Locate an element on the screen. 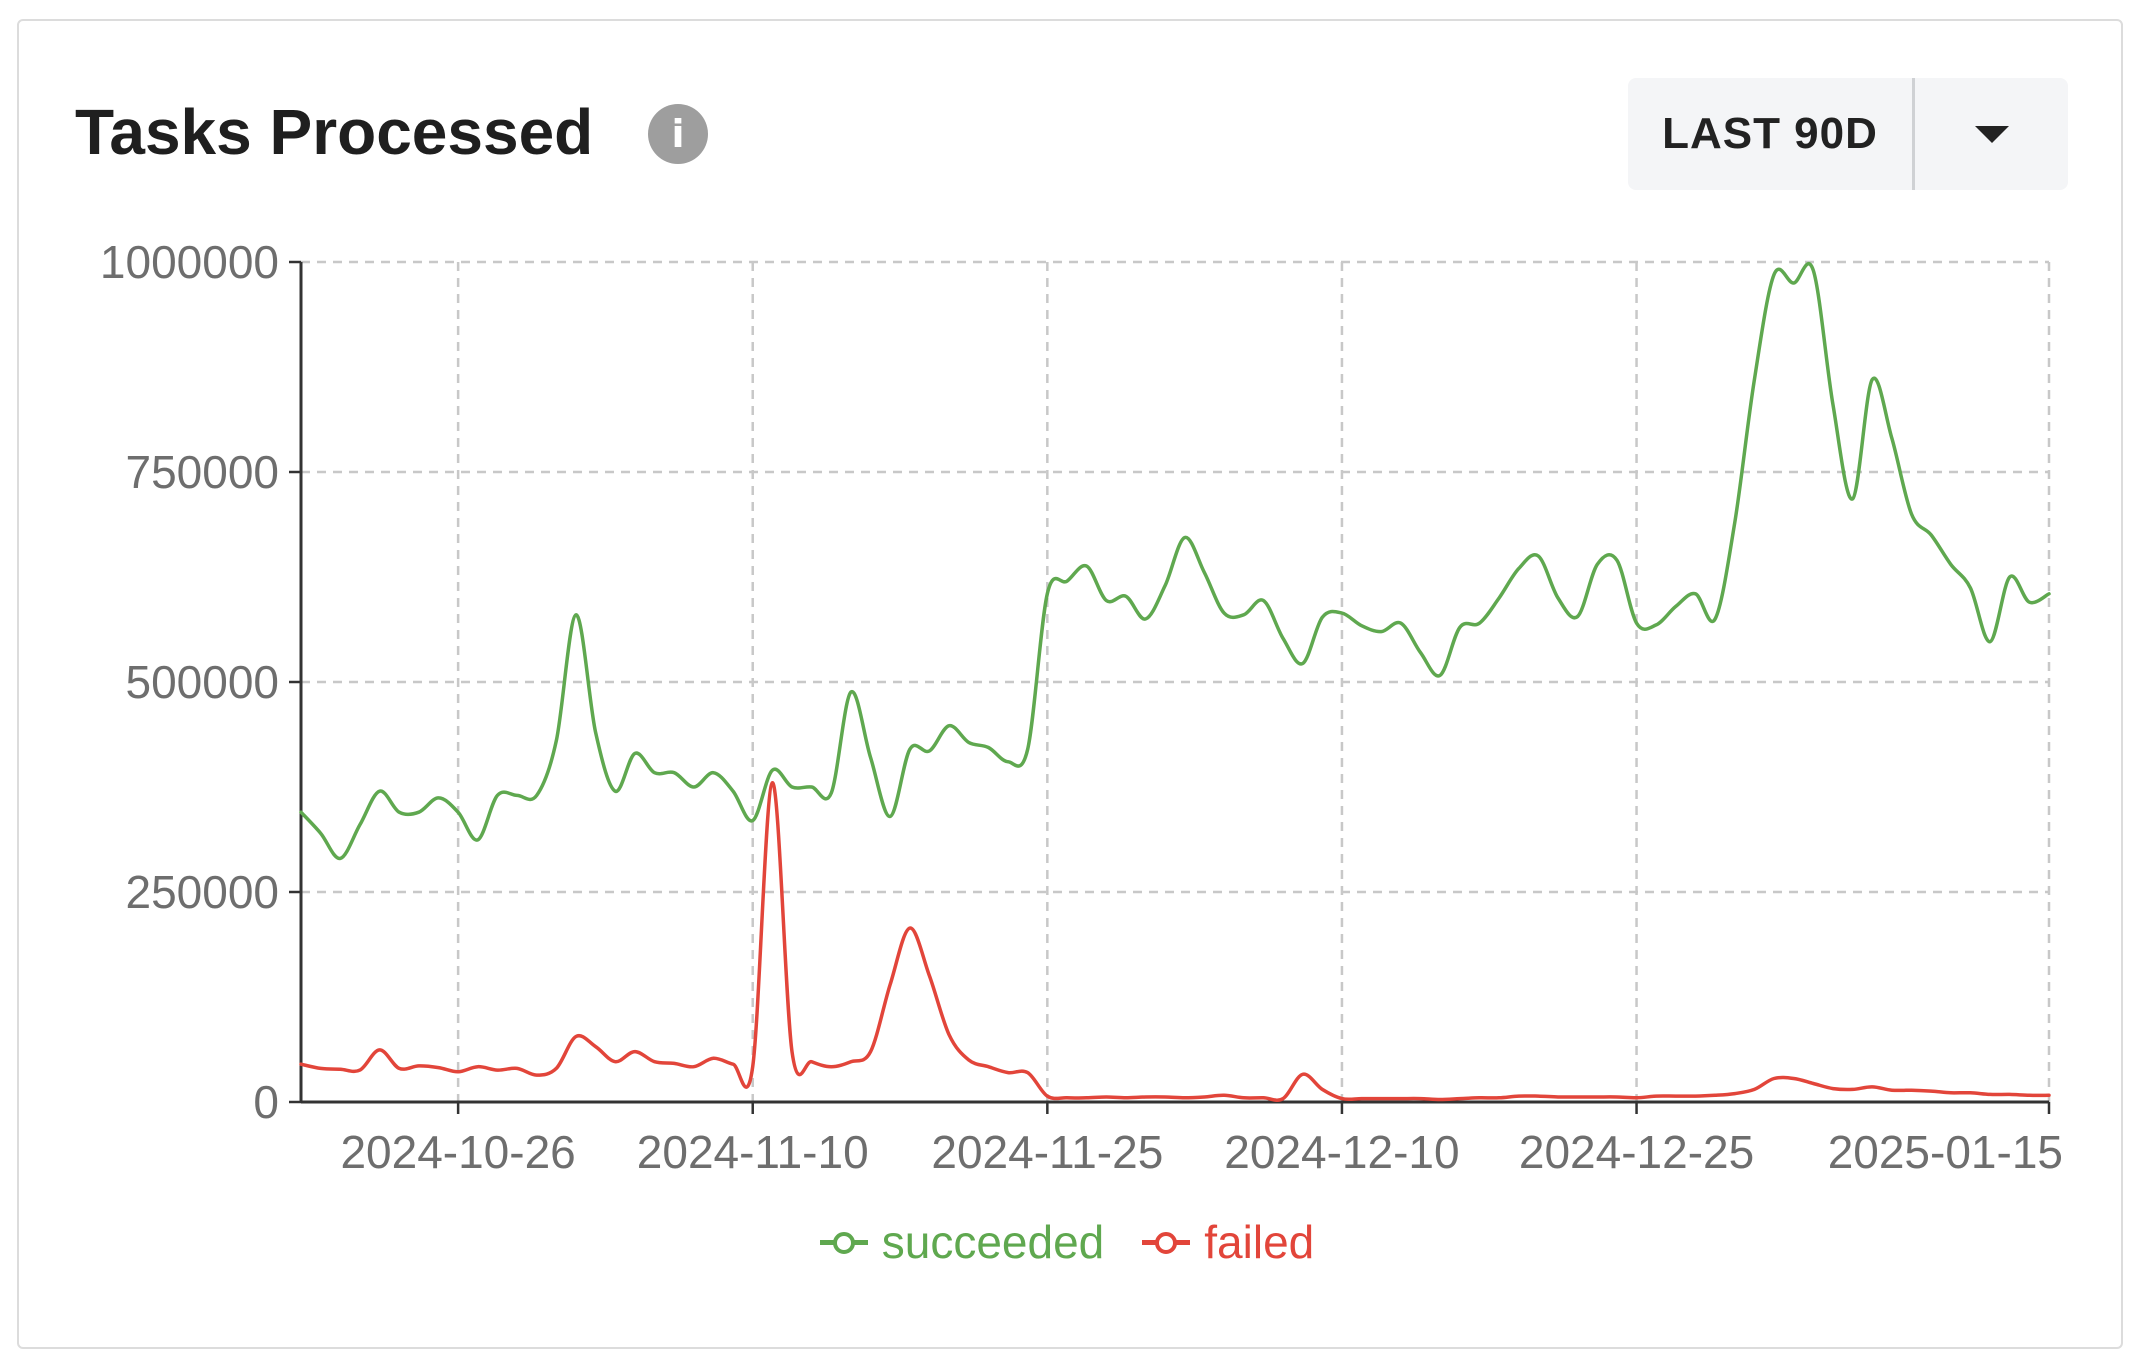 The width and height of the screenshot is (2134, 1366). y-tick-label: 0 is located at coordinates (266, 1102).